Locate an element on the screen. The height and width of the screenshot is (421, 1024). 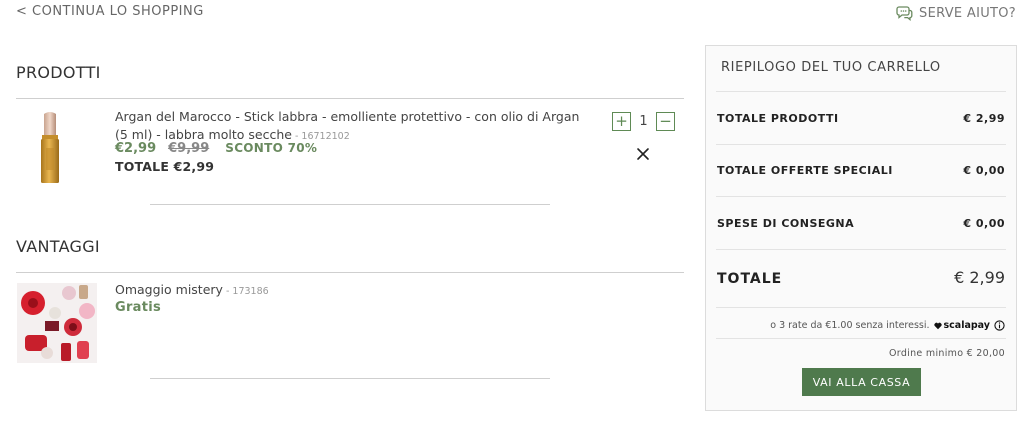
heart-icon is located at coordinates (937, 325).